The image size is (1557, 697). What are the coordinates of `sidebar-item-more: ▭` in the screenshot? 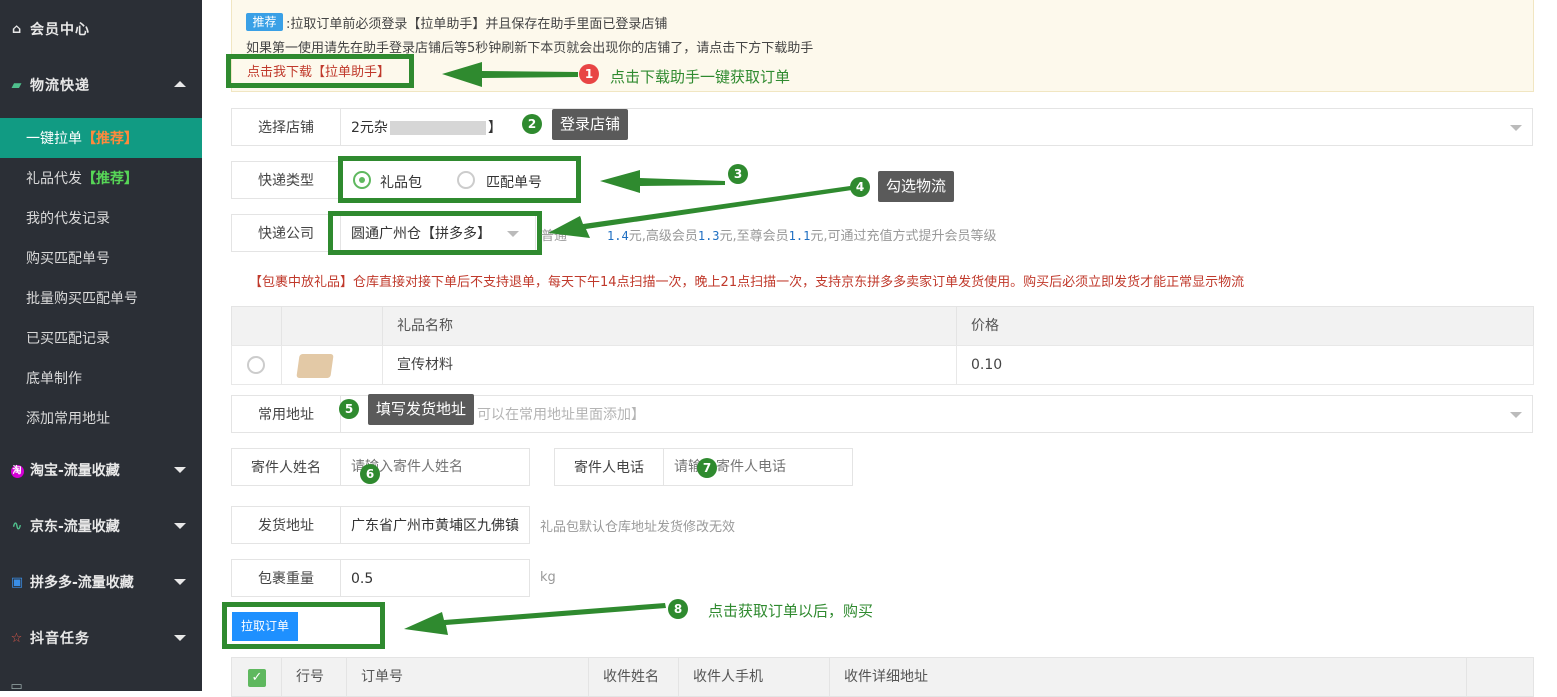 It's located at (101, 686).